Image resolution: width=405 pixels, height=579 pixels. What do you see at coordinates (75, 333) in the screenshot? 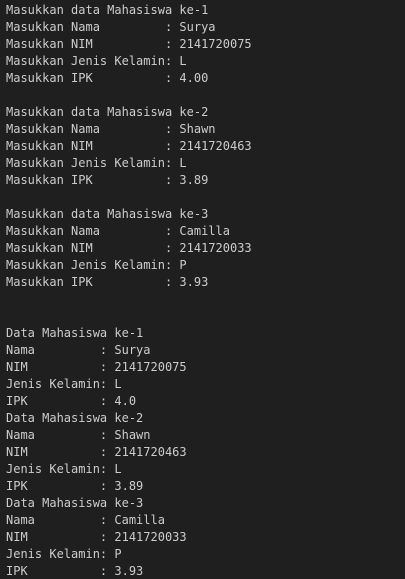
I see `console-line: Data Mahasiswa ke-1` at bounding box center [75, 333].